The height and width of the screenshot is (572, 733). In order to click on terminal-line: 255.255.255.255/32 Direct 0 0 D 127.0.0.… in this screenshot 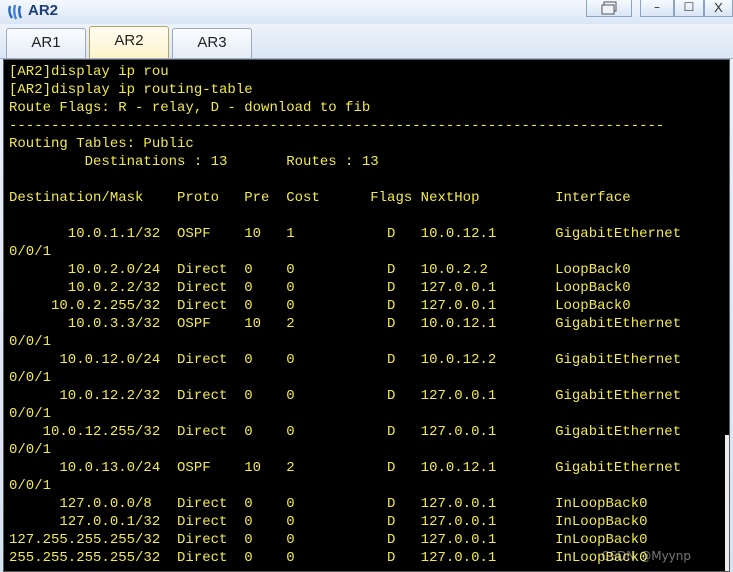, I will do `click(328, 558)`.